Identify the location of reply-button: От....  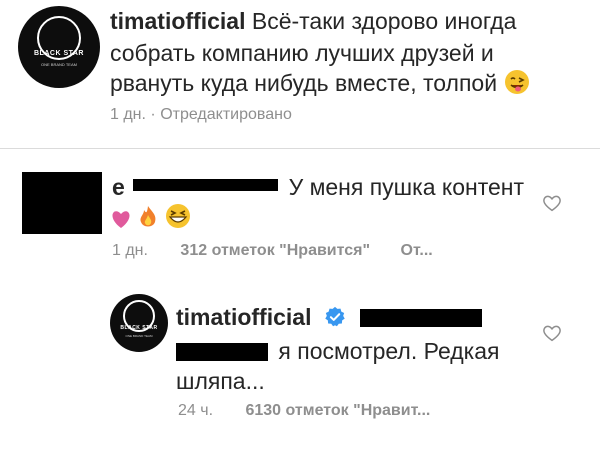
(417, 250).